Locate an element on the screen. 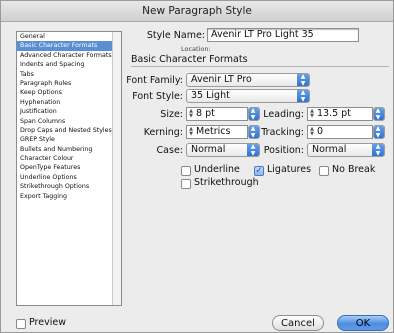 The image size is (394, 333). underline-label: Underline is located at coordinates (217, 169).